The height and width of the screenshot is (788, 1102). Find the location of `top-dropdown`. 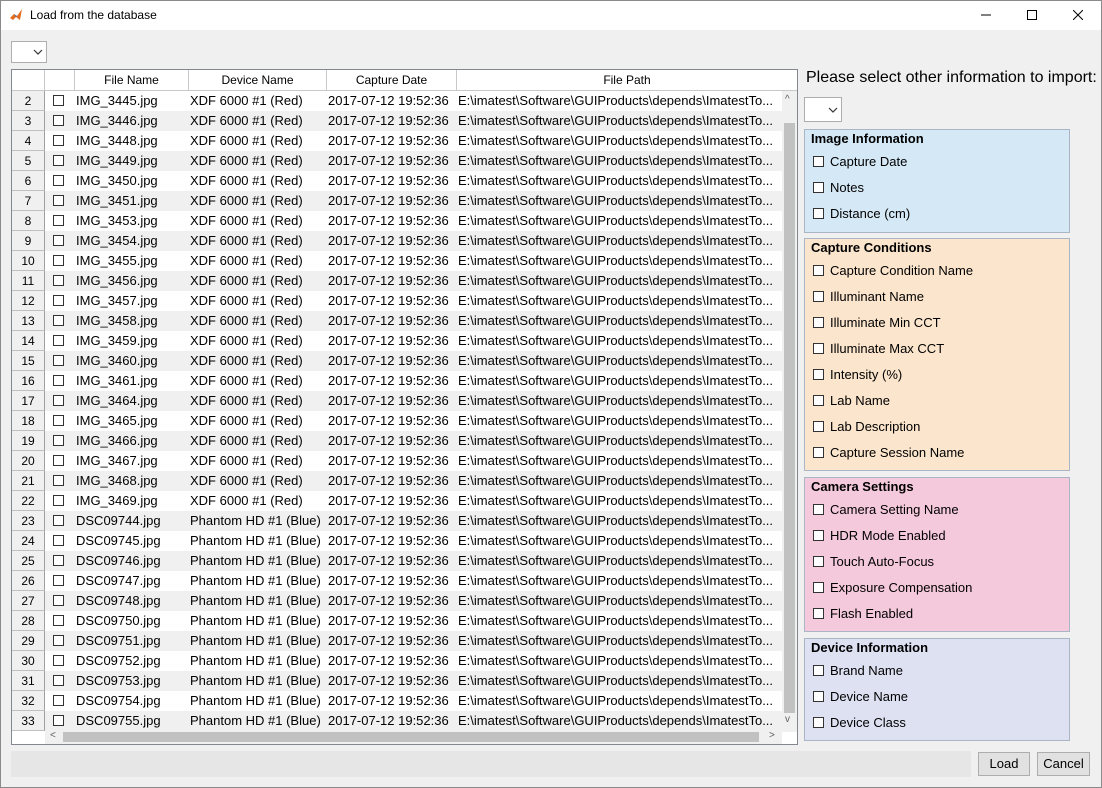

top-dropdown is located at coordinates (29, 52).